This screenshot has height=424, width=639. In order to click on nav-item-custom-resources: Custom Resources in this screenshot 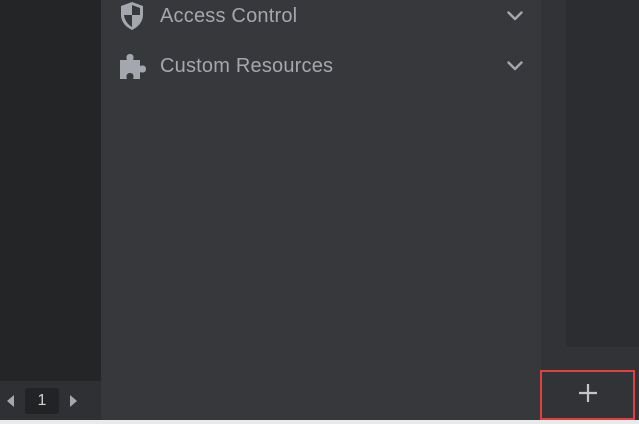, I will do `click(321, 66)`.